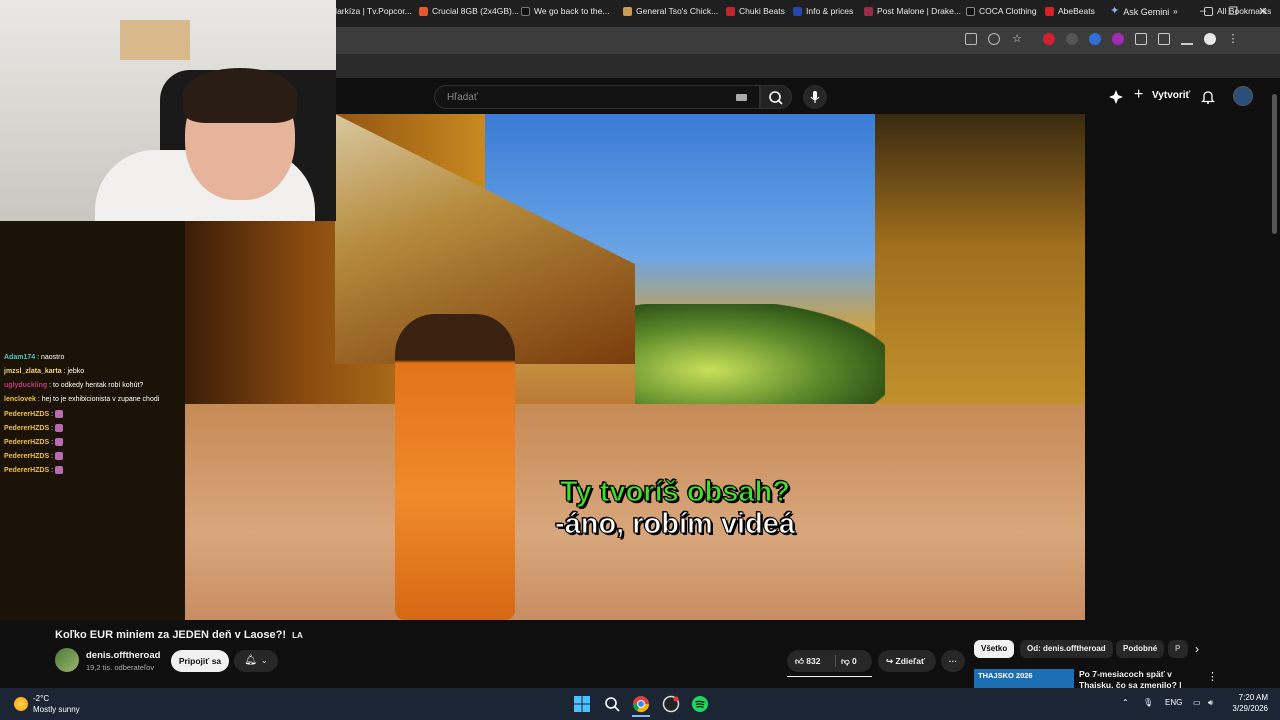 The height and width of the screenshot is (720, 1280). Describe the element at coordinates (815, 97) in the screenshot. I see `voice-search-button` at that location.